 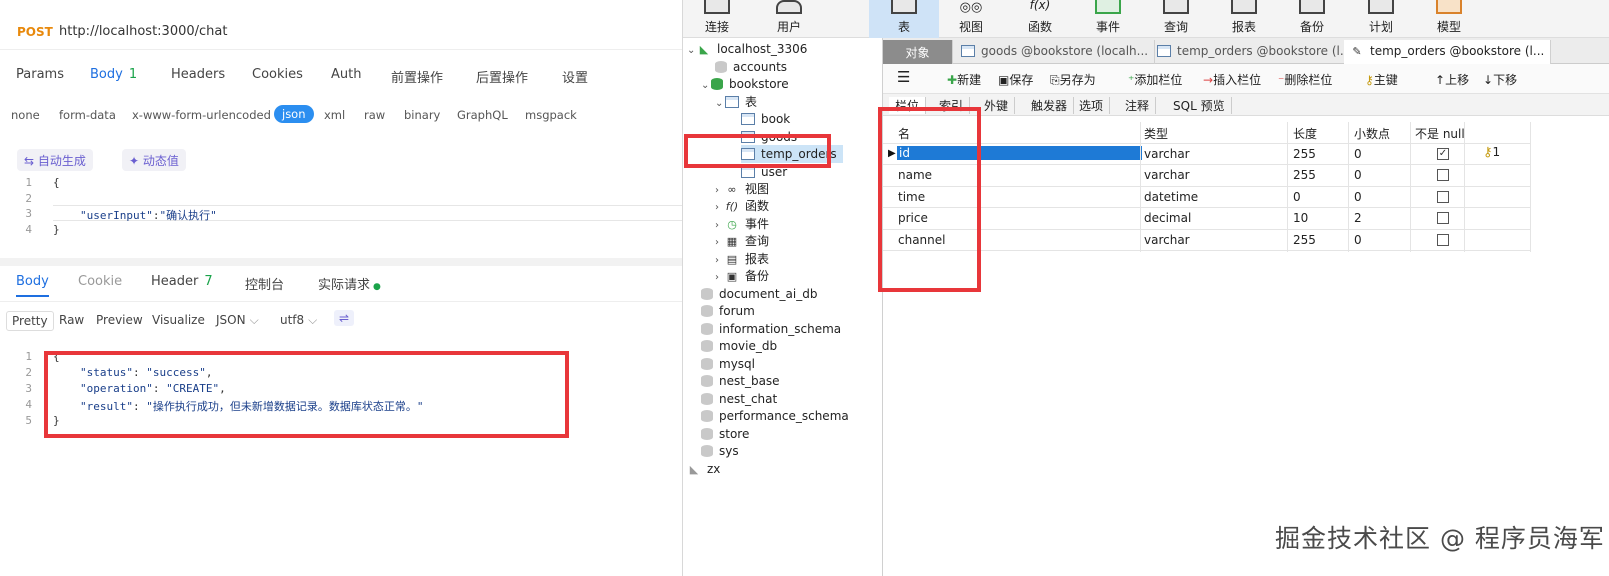 I want to click on panel-divider, so click(x=341, y=262).